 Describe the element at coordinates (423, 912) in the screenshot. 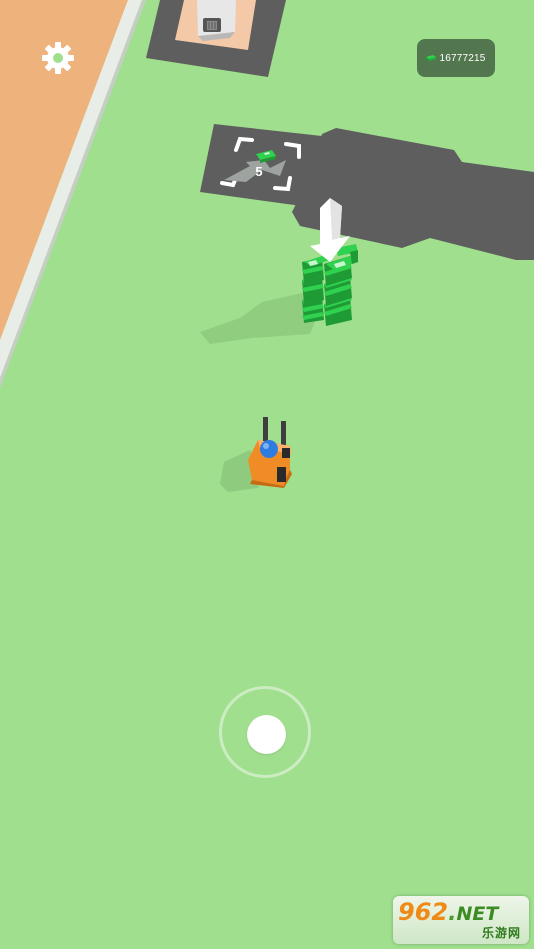

I see `watermark-number: 962` at that location.